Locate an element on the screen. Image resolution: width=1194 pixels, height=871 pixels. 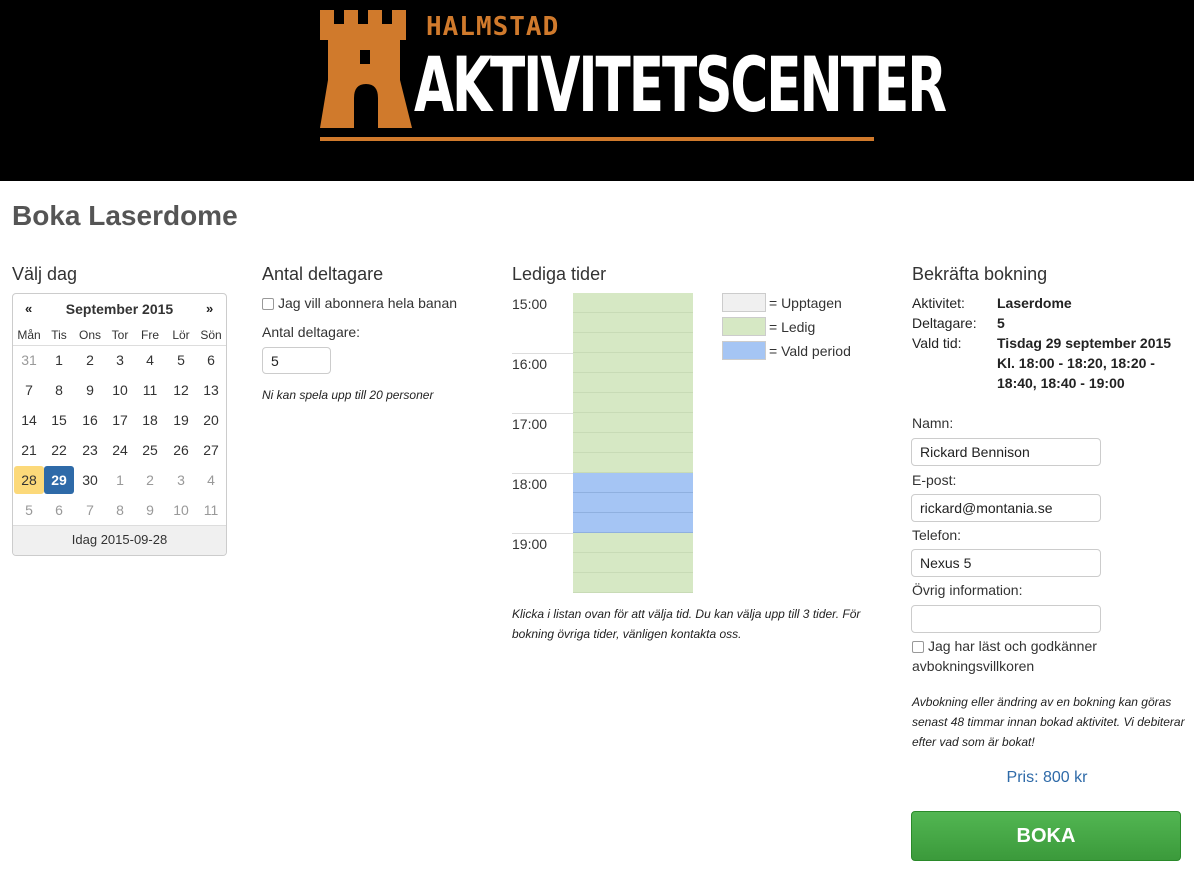
subscribe-label: Jag vill abonnera hela banan is located at coordinates (368, 303).